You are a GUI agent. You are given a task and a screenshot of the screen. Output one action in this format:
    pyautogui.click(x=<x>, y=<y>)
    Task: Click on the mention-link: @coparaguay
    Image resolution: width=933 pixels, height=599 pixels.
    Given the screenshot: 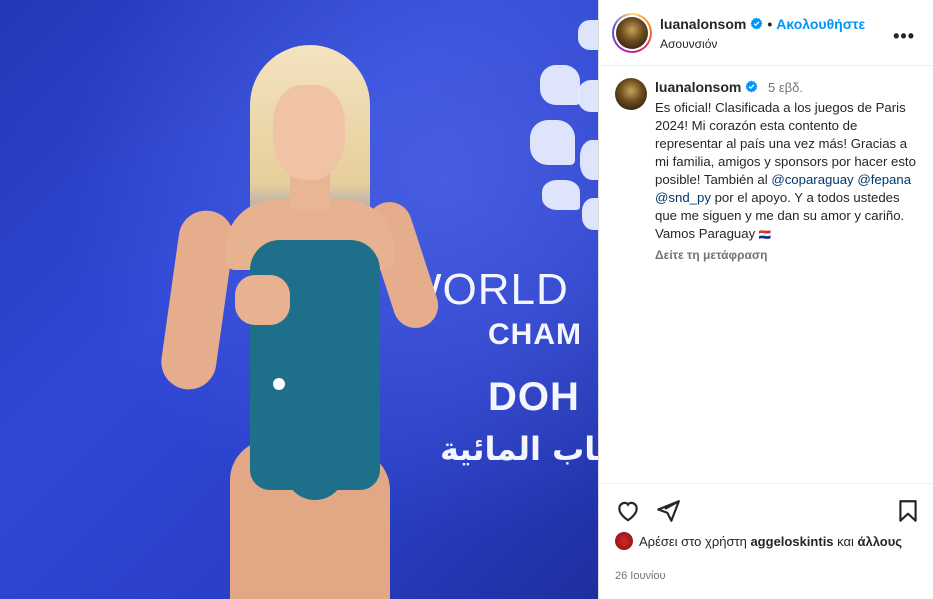 What is the action you would take?
    pyautogui.click(x=812, y=179)
    